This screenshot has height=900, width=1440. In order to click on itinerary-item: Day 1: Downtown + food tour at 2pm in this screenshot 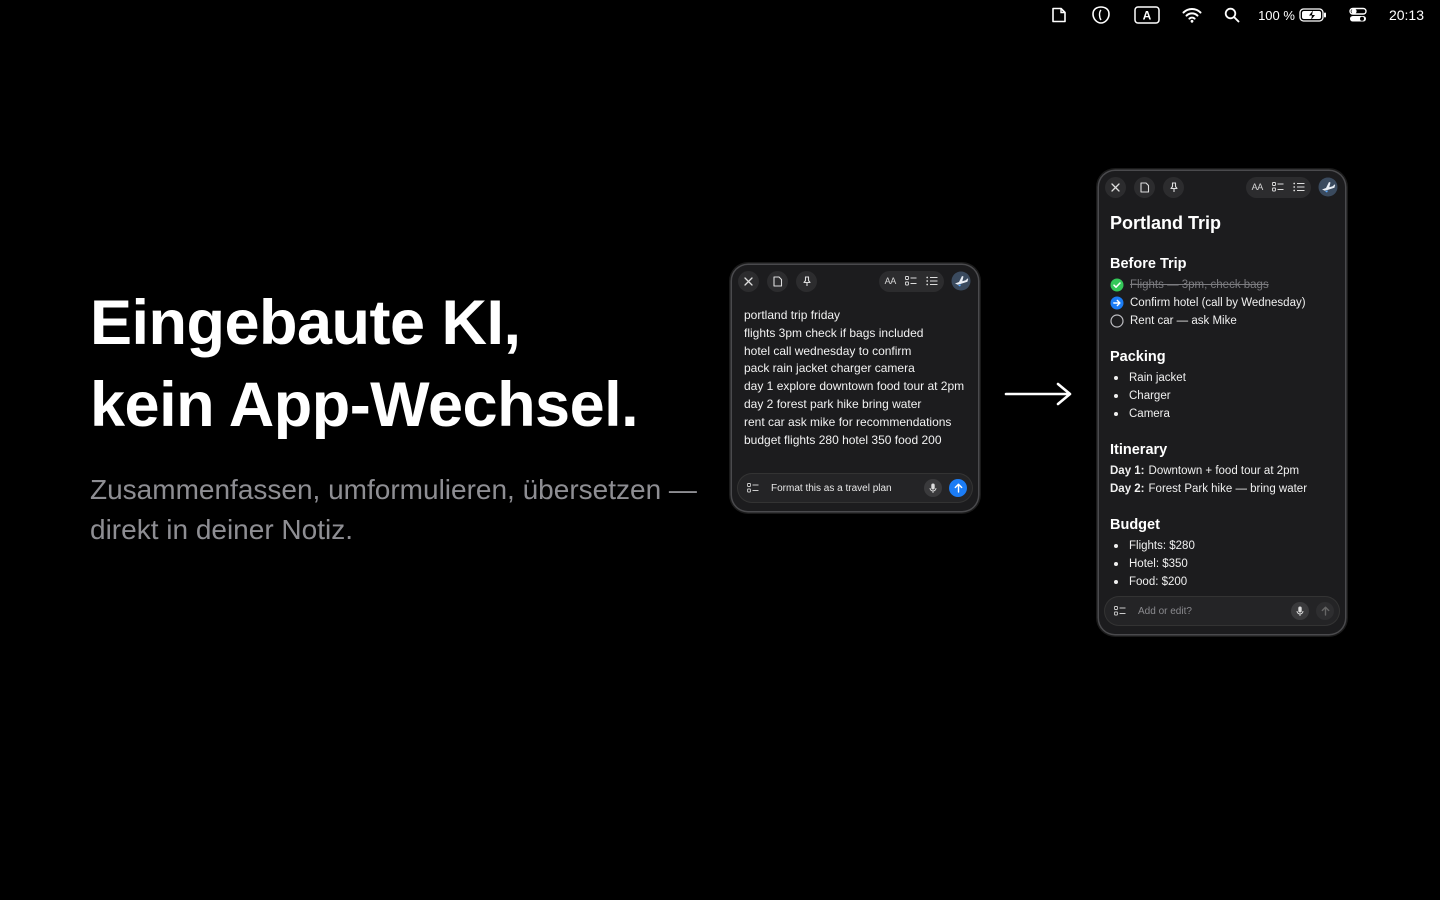, I will do `click(1223, 471)`.